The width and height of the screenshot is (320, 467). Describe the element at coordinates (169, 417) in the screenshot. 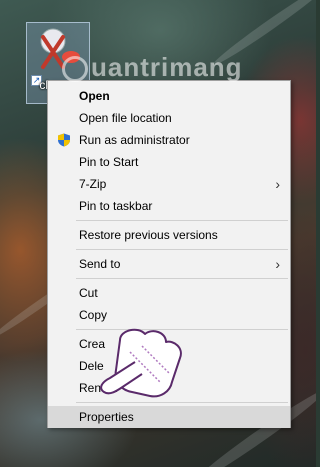

I see `menu-item-properties: Properties` at that location.